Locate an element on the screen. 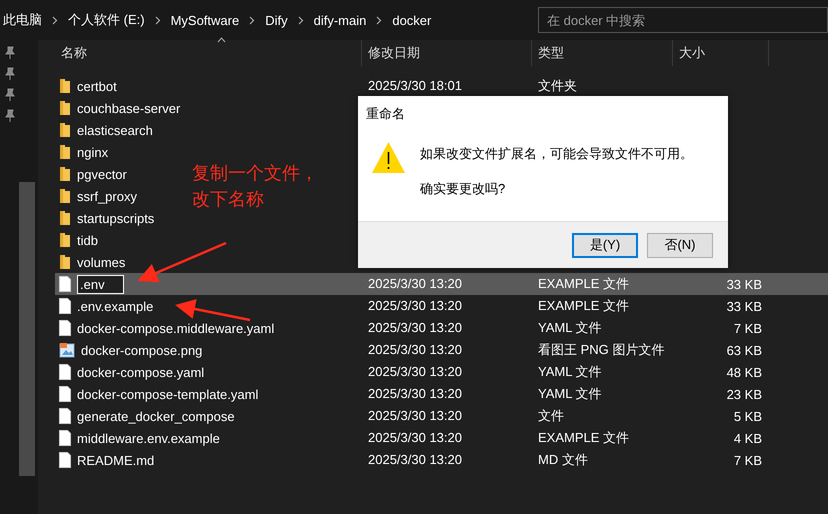 This screenshot has width=828, height=514. file-type: 文件 is located at coordinates (550, 415).